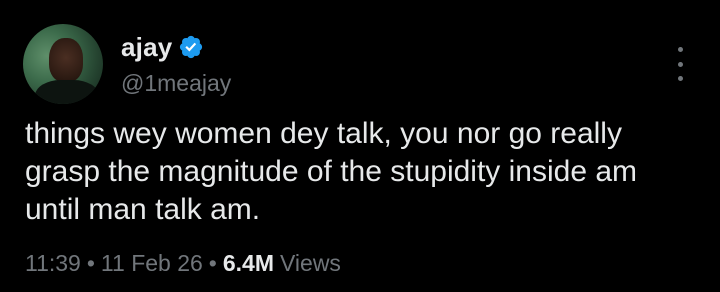  I want to click on author-handle: @1meajay, so click(176, 83).